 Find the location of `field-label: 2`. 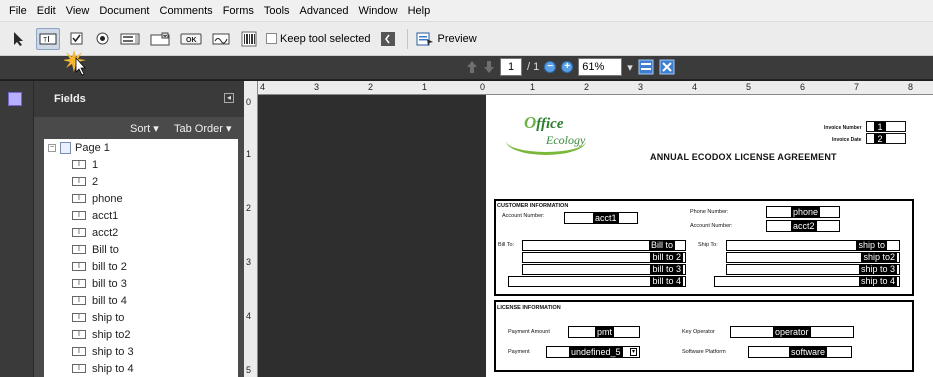

field-label: 2 is located at coordinates (95, 181).